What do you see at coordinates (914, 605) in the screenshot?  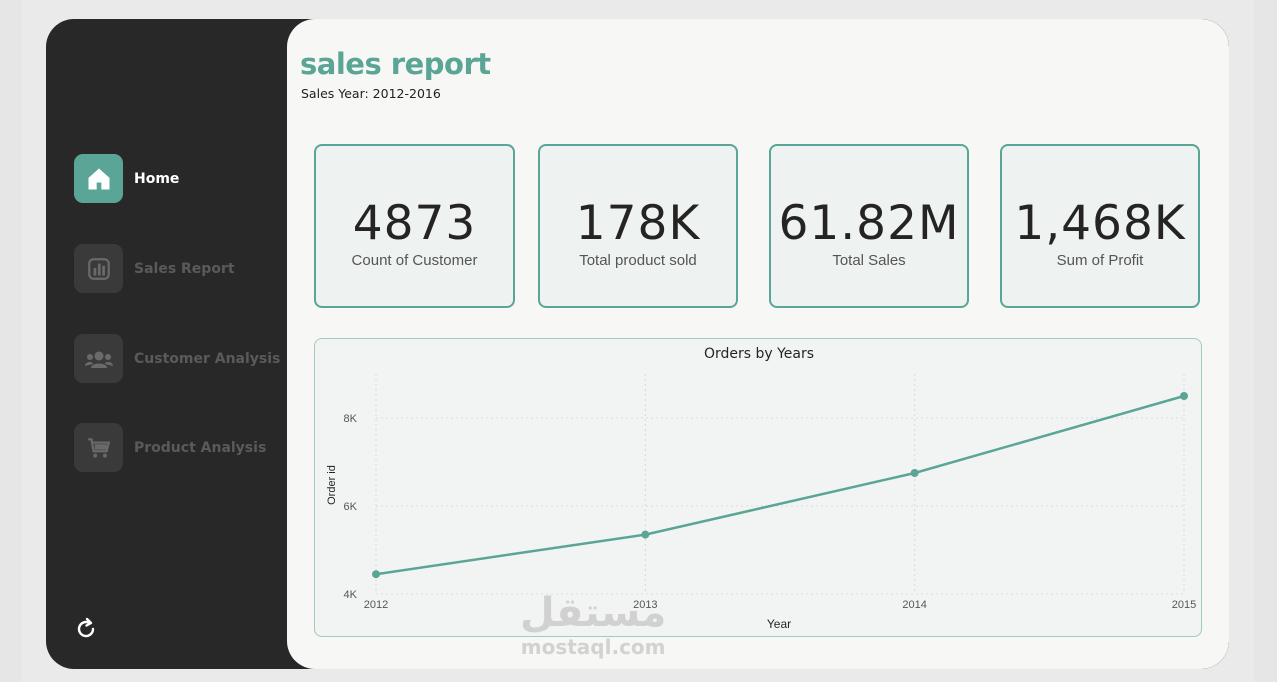 I see `x-tick-label: 2014` at bounding box center [914, 605].